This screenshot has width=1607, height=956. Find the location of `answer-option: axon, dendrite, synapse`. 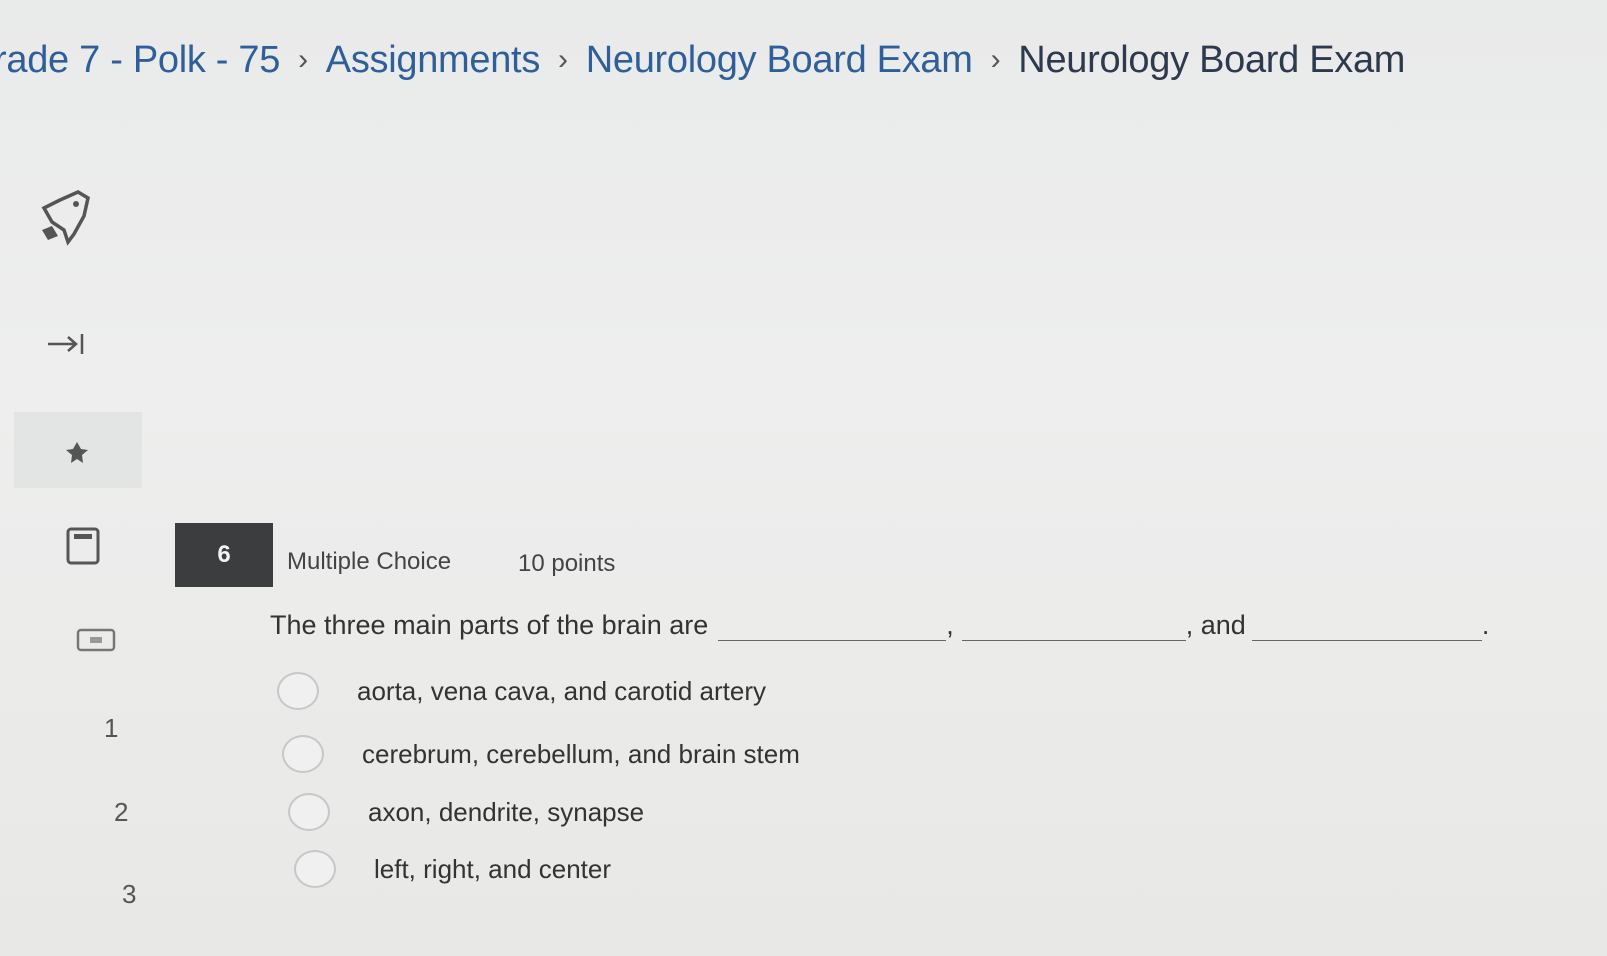

answer-option: axon, dendrite, synapse is located at coordinates (466, 812).